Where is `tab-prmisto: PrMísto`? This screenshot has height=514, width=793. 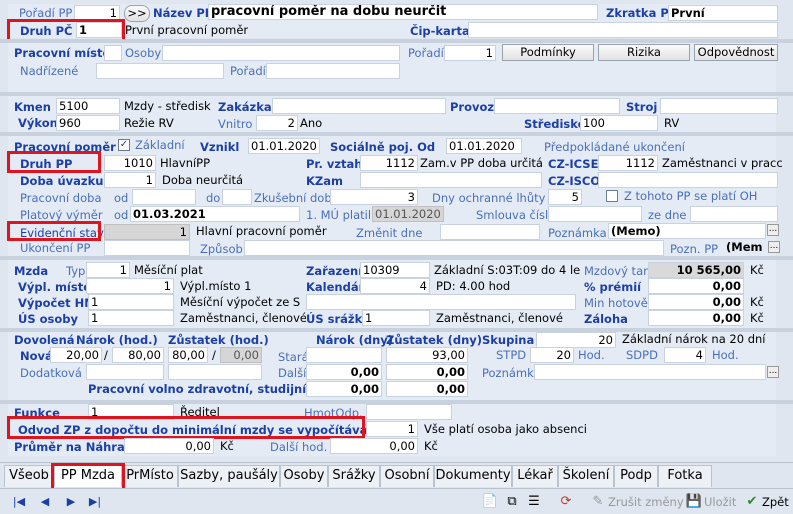 tab-prmisto: PrMísto is located at coordinates (150, 476).